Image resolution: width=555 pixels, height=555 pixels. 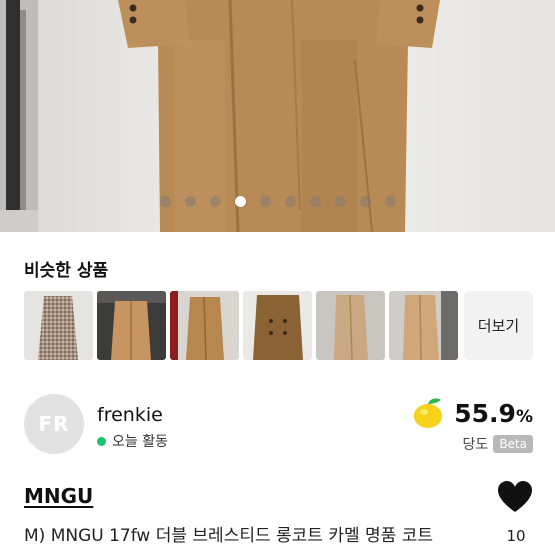 I want to click on sweetness-label-row: 당도 Beta, so click(x=498, y=444).